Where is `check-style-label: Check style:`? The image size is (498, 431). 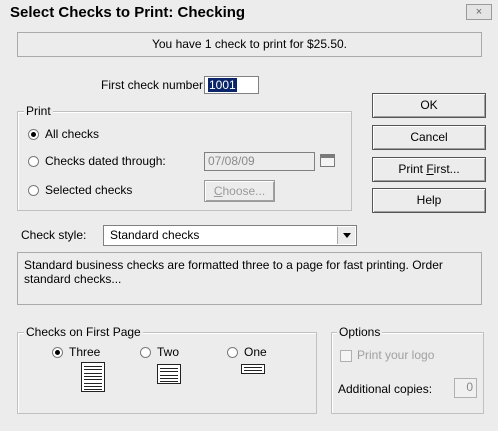 check-style-label: Check style: is located at coordinates (54, 235).